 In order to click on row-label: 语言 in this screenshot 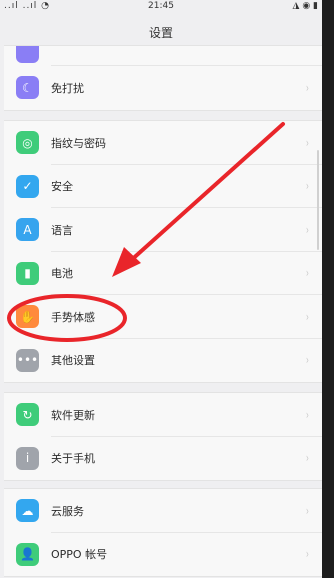, I will do `click(62, 230)`.